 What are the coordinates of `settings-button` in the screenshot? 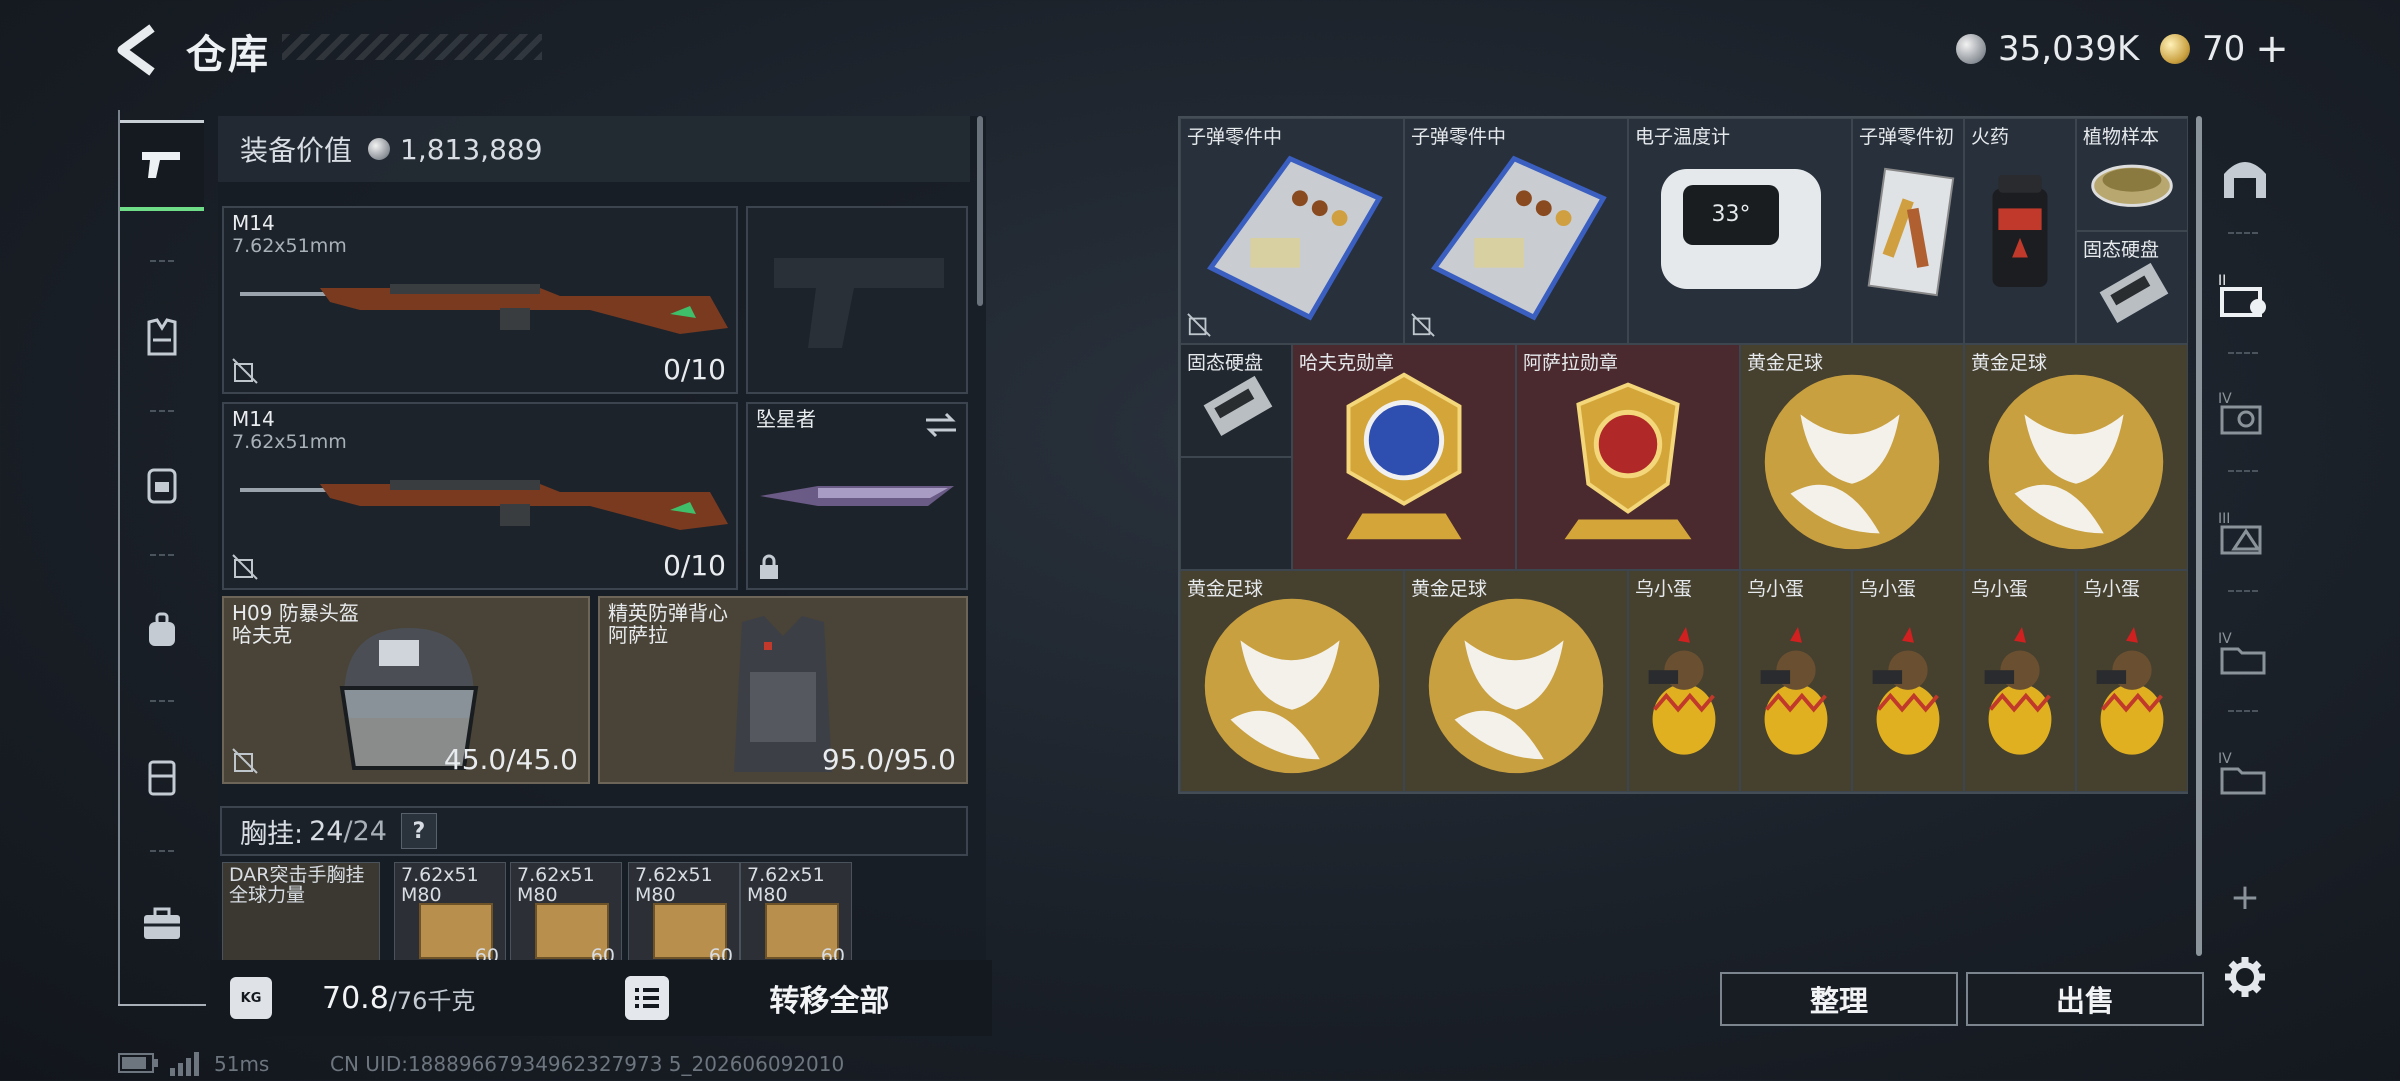 It's located at (2245, 977).